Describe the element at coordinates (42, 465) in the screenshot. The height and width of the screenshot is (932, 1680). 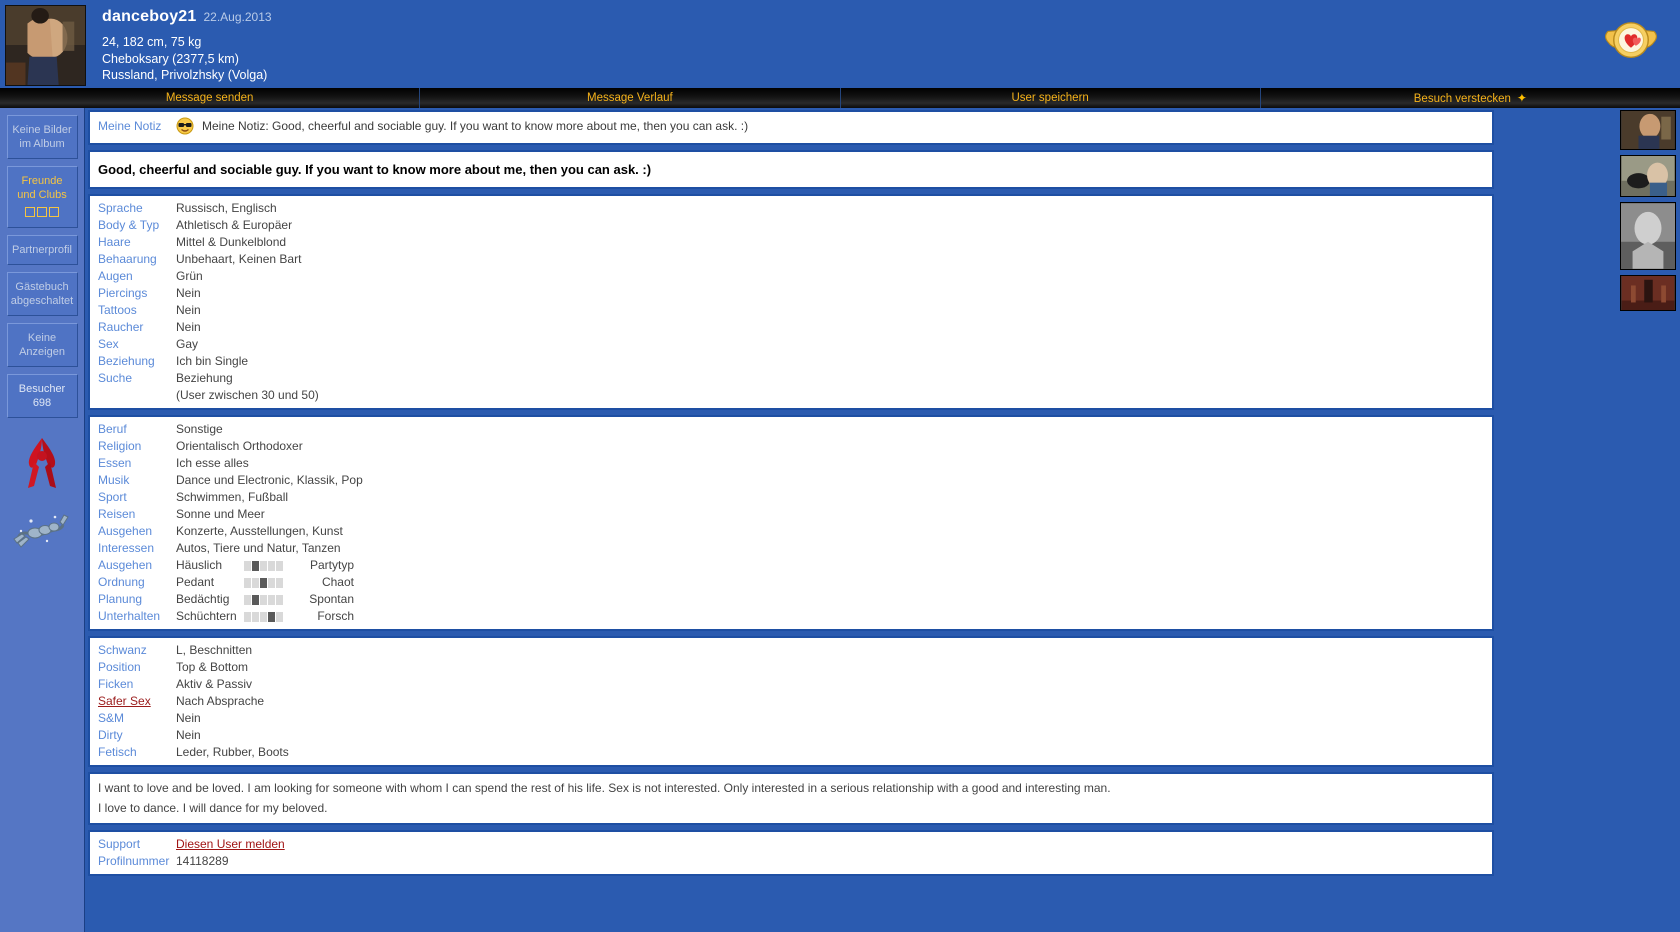
I see `aids-ribbon-wrap` at that location.